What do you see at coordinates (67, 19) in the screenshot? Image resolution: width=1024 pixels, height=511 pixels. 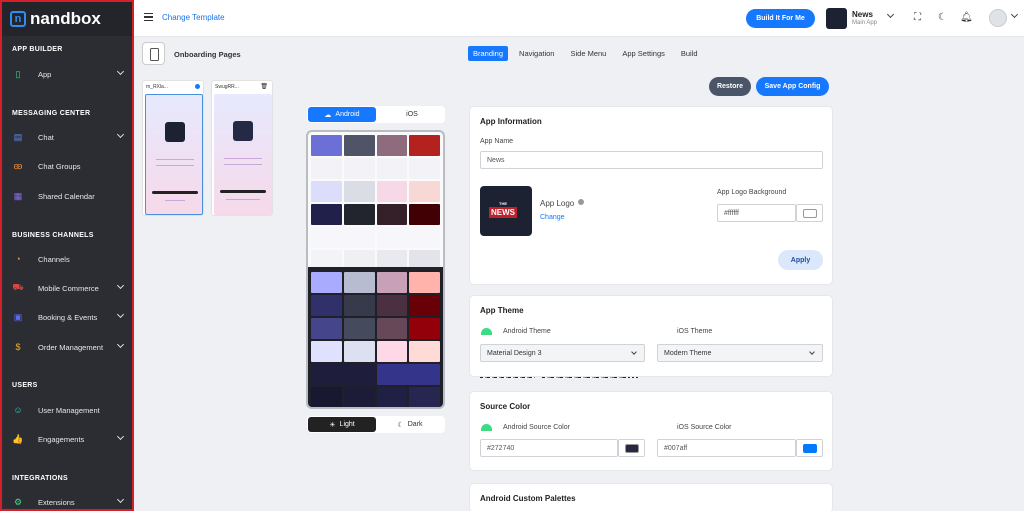 I see `brand-logo: n nandbox` at bounding box center [67, 19].